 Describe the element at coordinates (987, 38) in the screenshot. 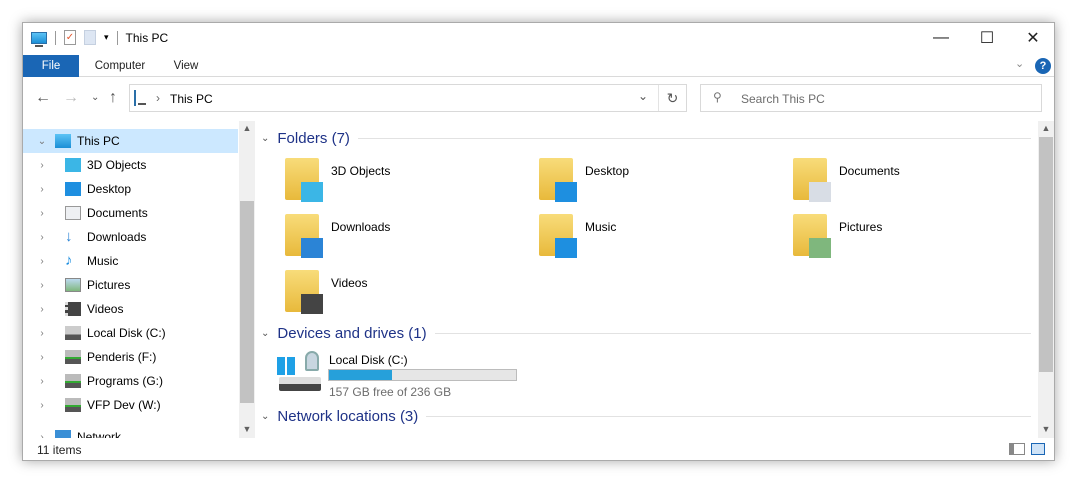

I see `maximize-button: ☐` at that location.